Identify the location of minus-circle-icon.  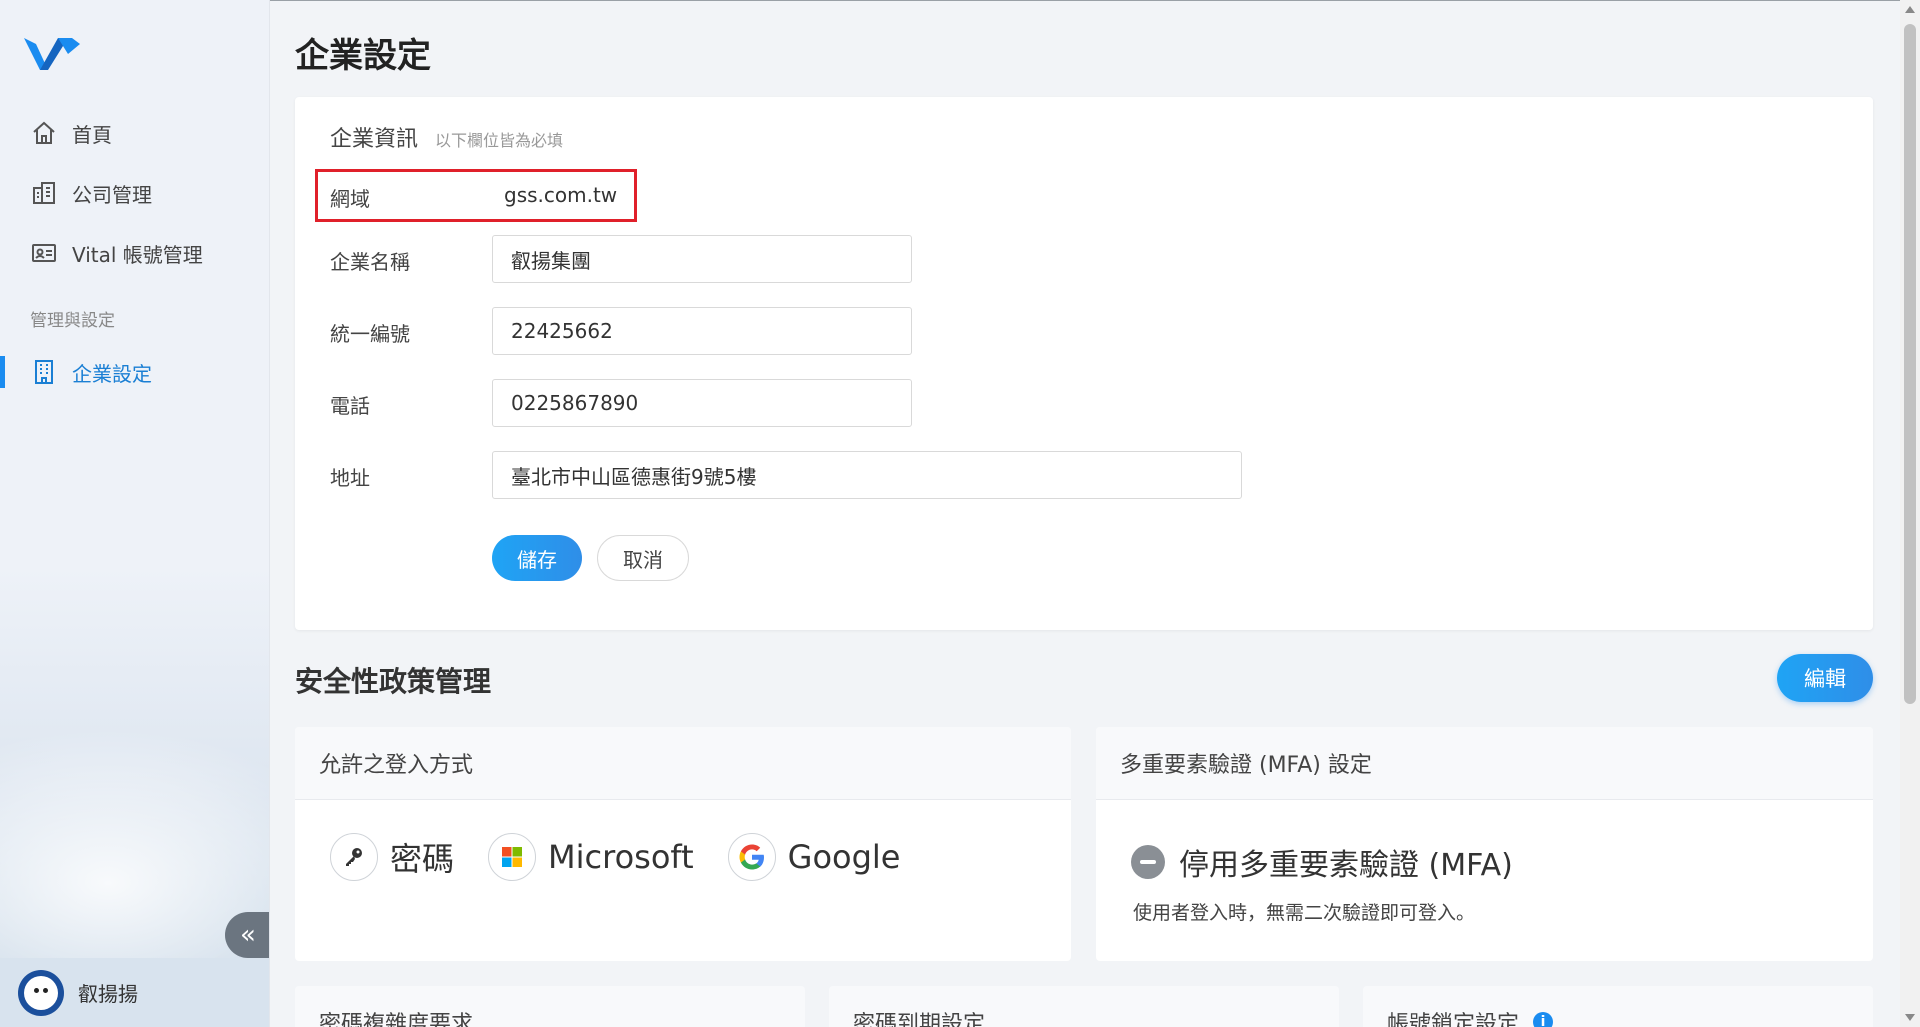
(1148, 862).